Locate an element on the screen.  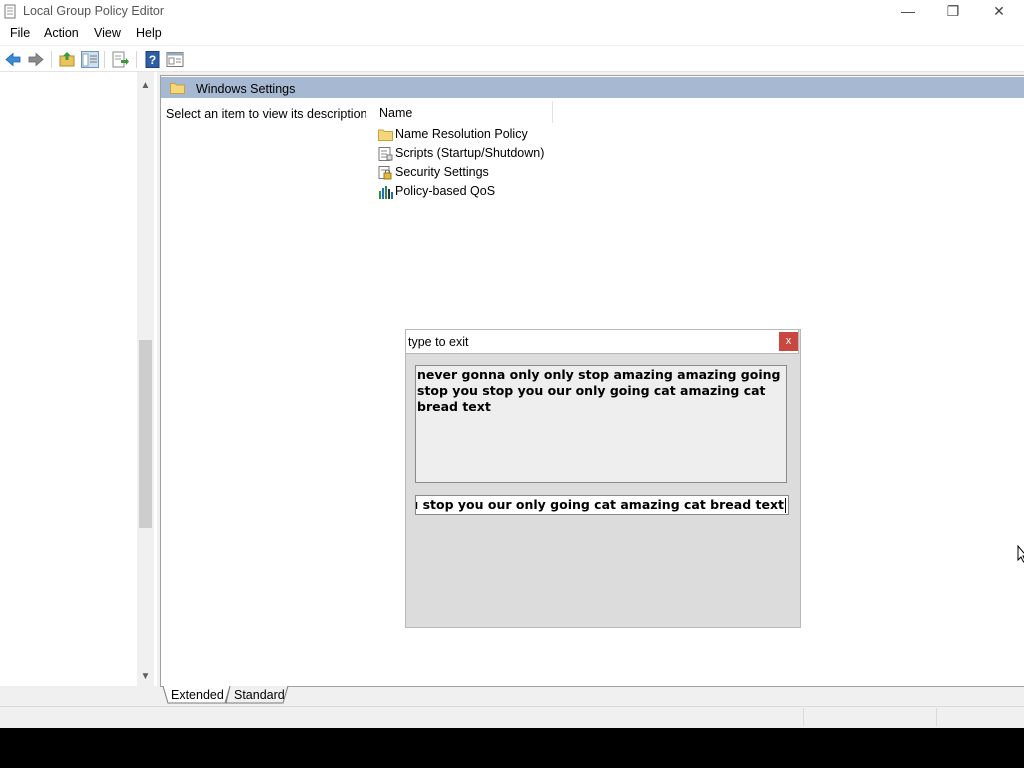
menu-action: Action is located at coordinates (61, 33).